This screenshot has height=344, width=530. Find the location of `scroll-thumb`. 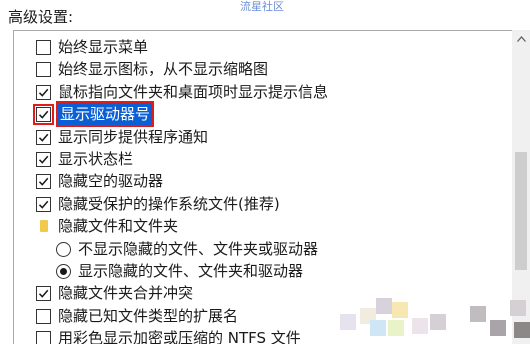

scroll-thumb is located at coordinates (521, 211).